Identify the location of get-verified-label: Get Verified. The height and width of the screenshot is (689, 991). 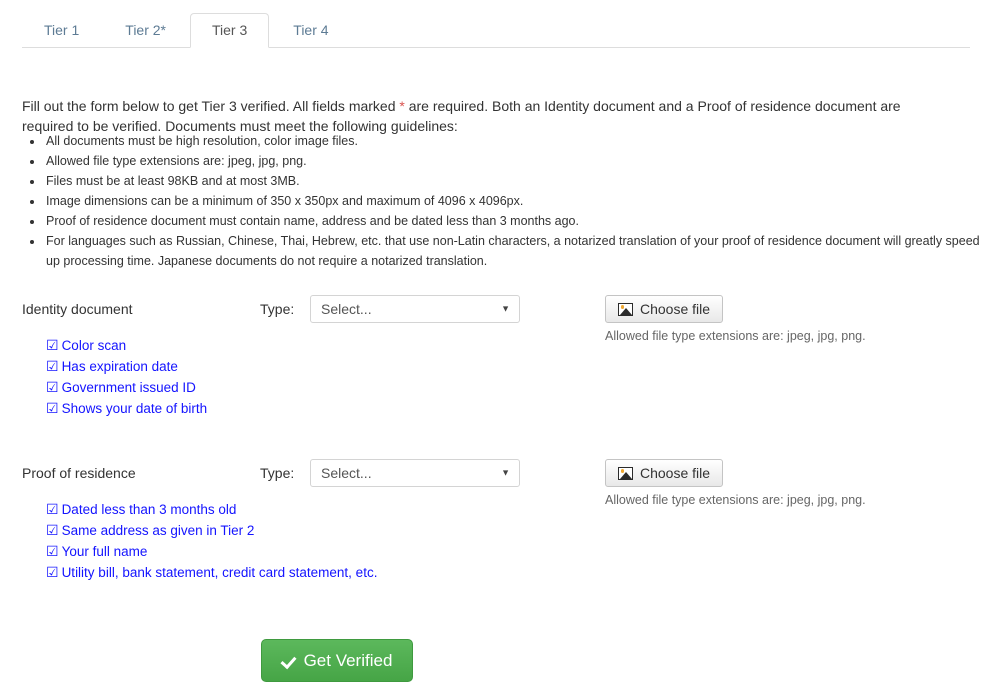
(348, 660).